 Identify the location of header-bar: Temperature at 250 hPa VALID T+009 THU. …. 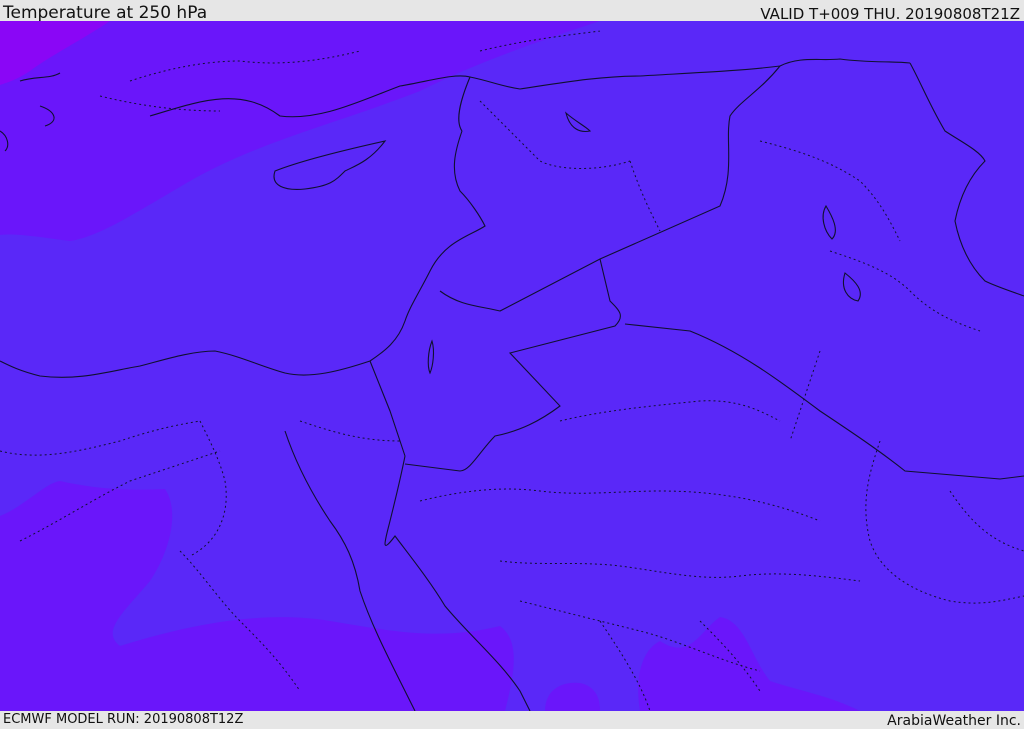
(512, 11).